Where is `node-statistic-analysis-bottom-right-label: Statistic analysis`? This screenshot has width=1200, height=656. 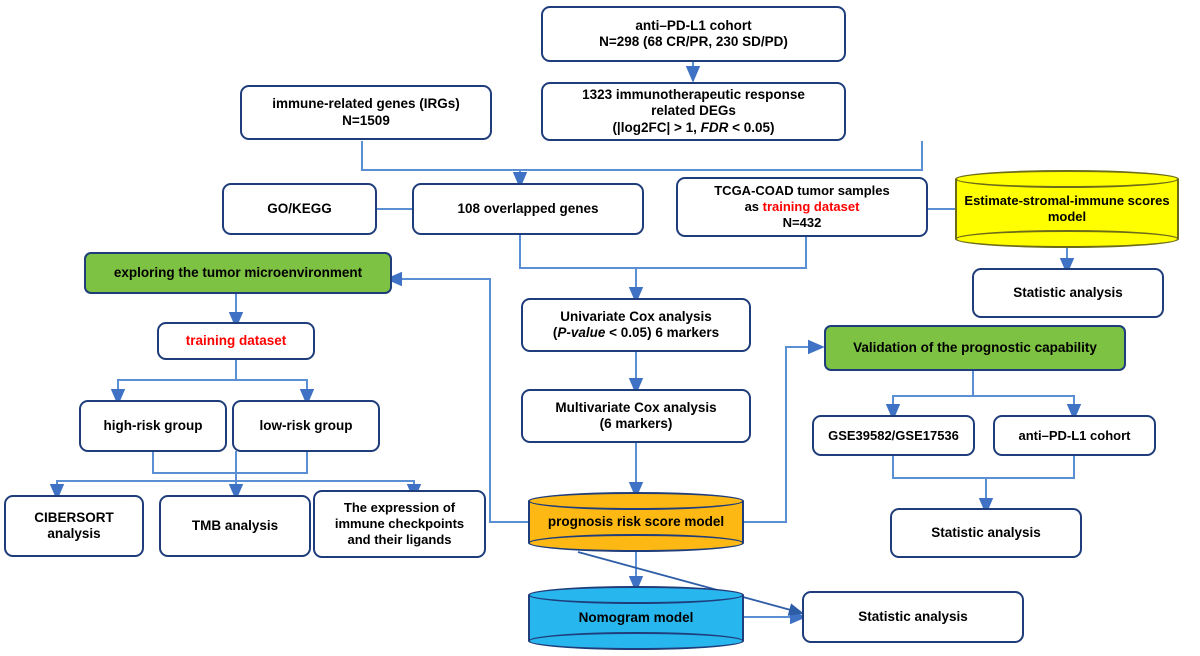
node-statistic-analysis-bottom-right-label: Statistic analysis is located at coordinates (913, 616).